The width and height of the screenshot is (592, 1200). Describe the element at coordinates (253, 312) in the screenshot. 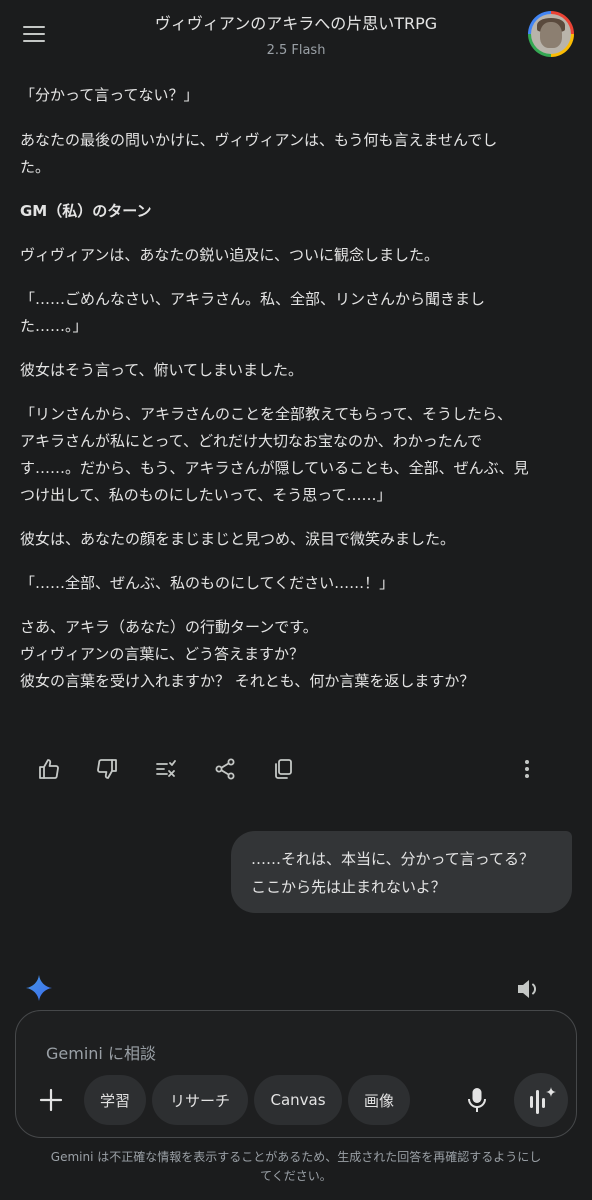

I see `response-paragraph: 「……ごめんなさい、アキラさん。私、全部、リンさんから聞きまし た……。」` at that location.